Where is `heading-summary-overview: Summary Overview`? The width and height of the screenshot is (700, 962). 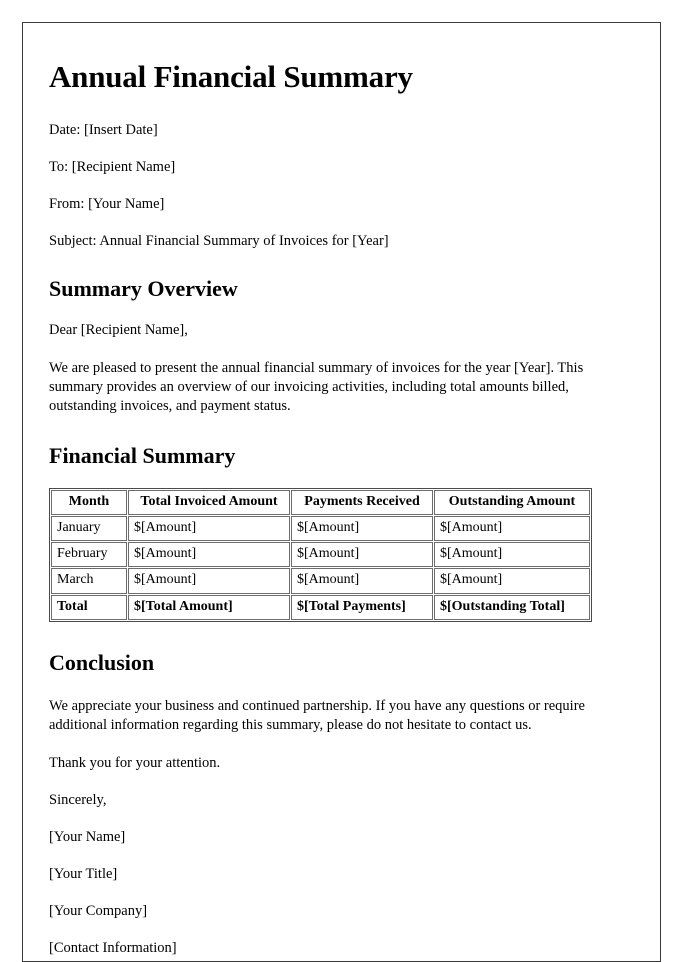 heading-summary-overview: Summary Overview is located at coordinates (143, 289).